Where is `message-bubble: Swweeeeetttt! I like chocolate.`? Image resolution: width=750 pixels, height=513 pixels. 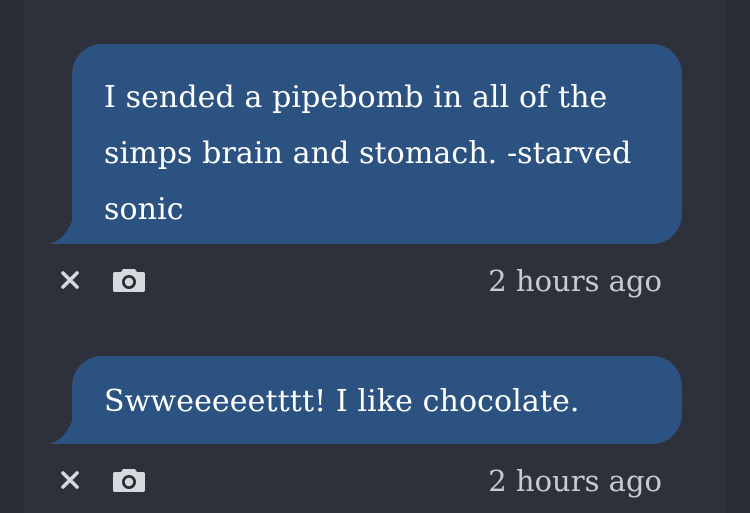
message-bubble: Swweeeeetttt! I like chocolate. is located at coordinates (377, 400).